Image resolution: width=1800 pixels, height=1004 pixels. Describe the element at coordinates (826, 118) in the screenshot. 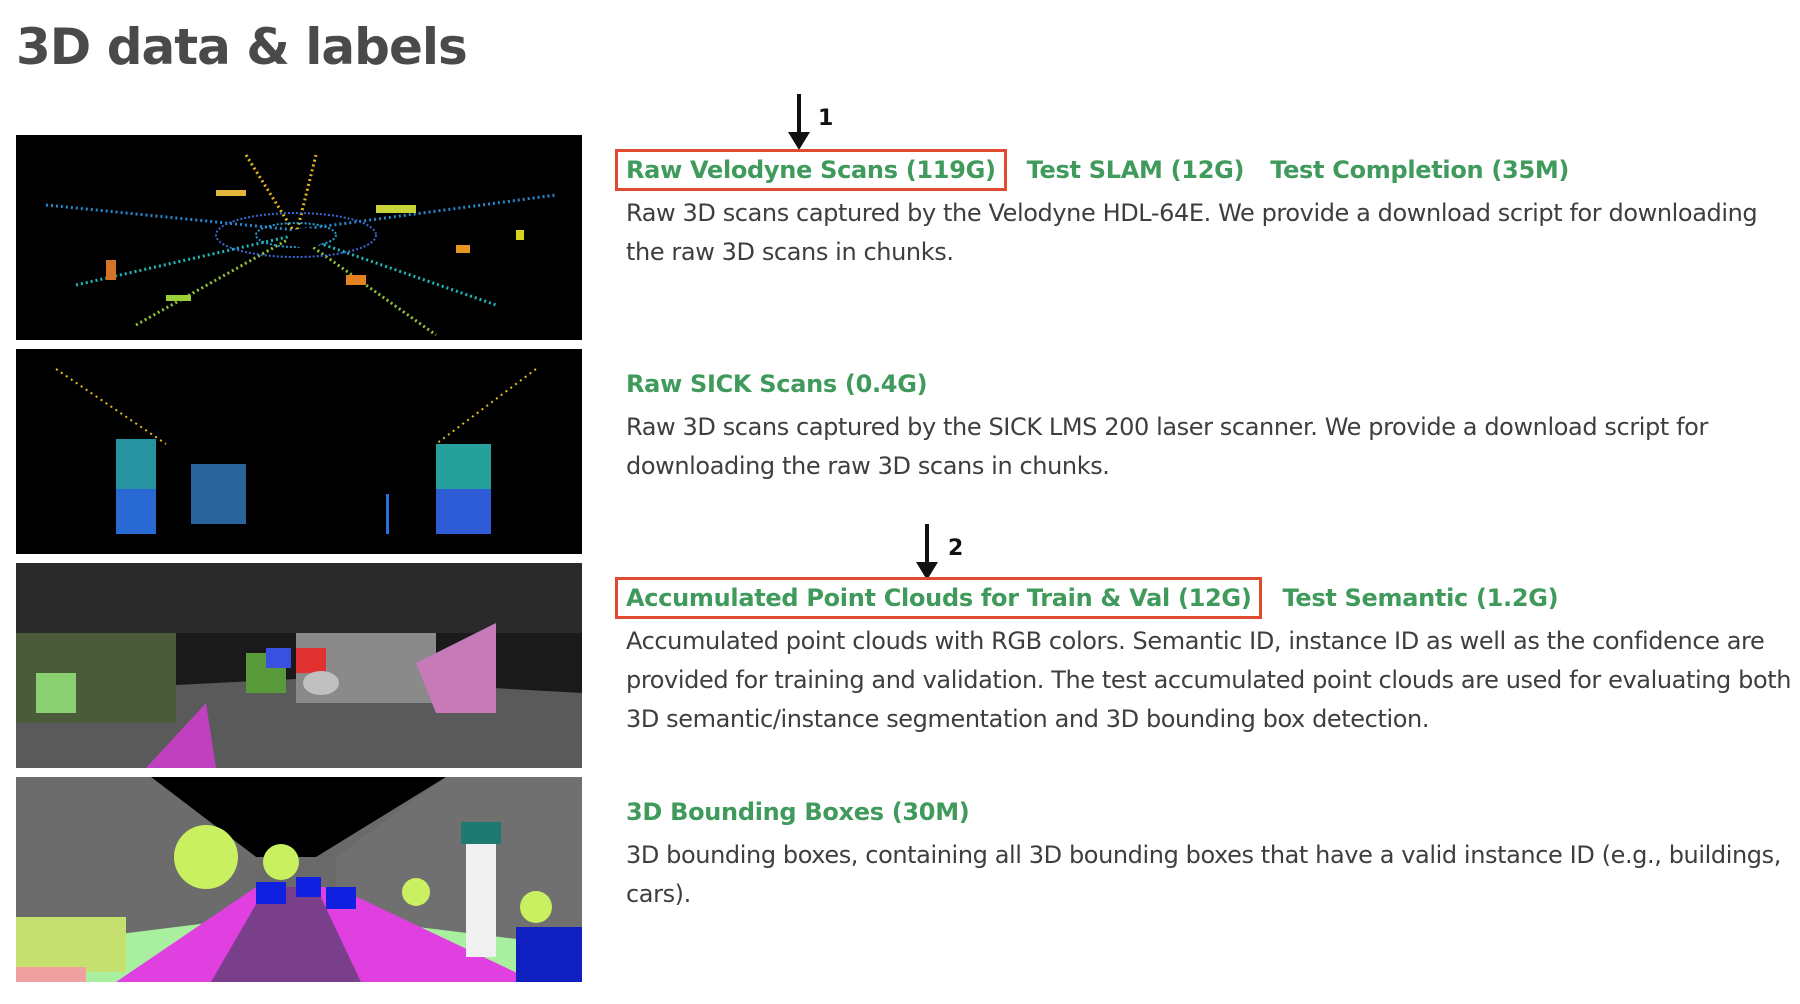

I see `annotation-label-1: 1` at that location.